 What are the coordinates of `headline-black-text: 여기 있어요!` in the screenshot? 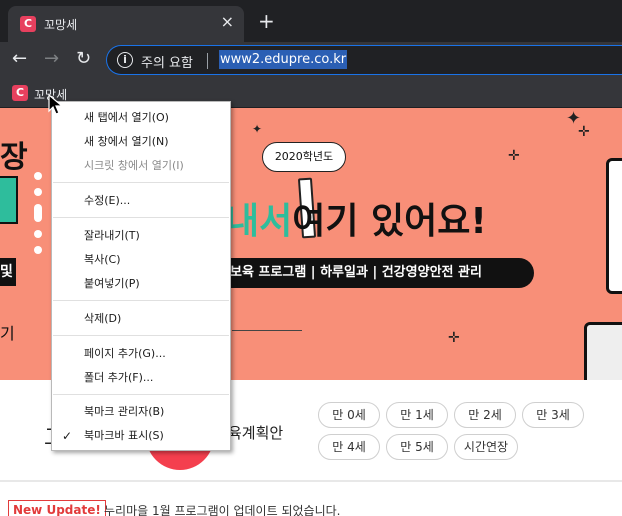 It's located at (389, 221).